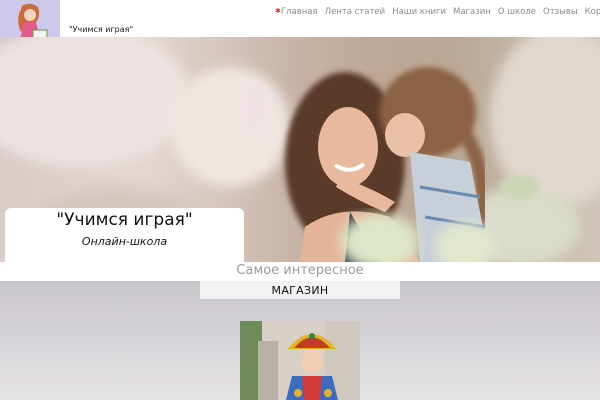 The height and width of the screenshot is (400, 600). Describe the element at coordinates (124, 241) in the screenshot. I see `hero-subtitle: Онлайн-школа` at that location.